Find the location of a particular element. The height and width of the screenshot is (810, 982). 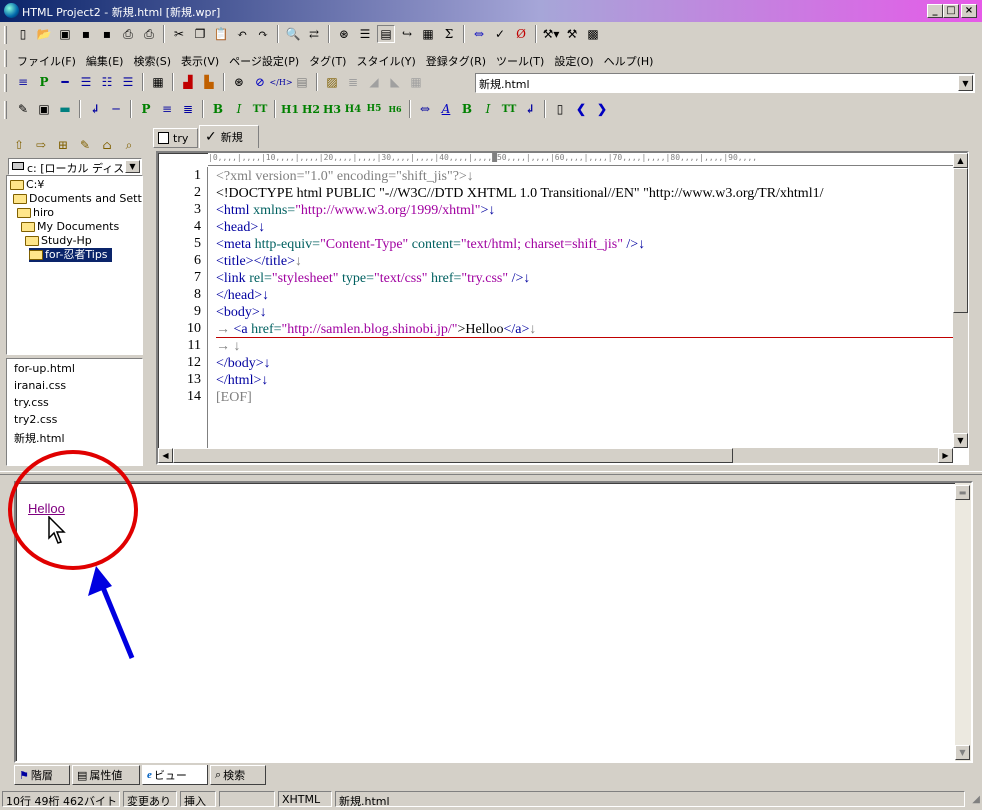

hr-icon: ━ is located at coordinates (65, 82).